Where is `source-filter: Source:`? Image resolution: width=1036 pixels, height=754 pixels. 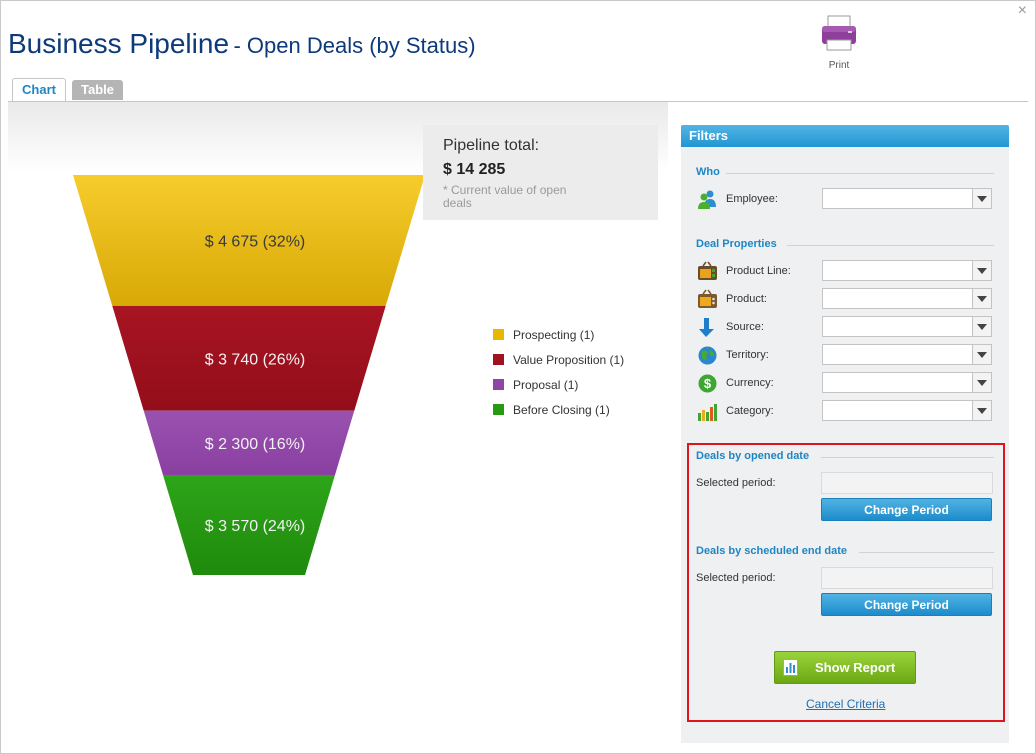
source-filter: Source: is located at coordinates (846, 327).